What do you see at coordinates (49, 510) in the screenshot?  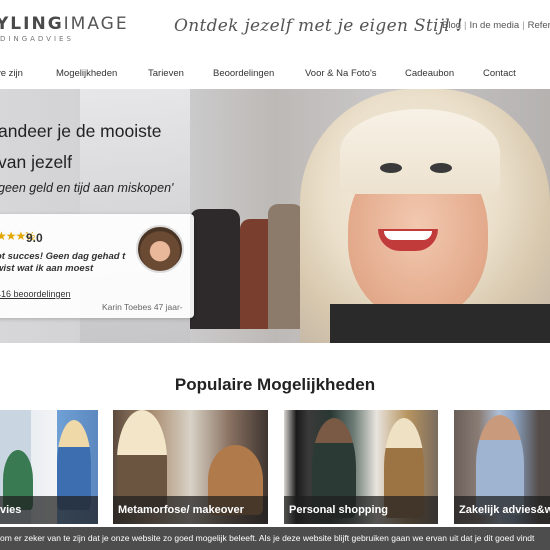 I see `service-card-label: vies` at bounding box center [49, 510].